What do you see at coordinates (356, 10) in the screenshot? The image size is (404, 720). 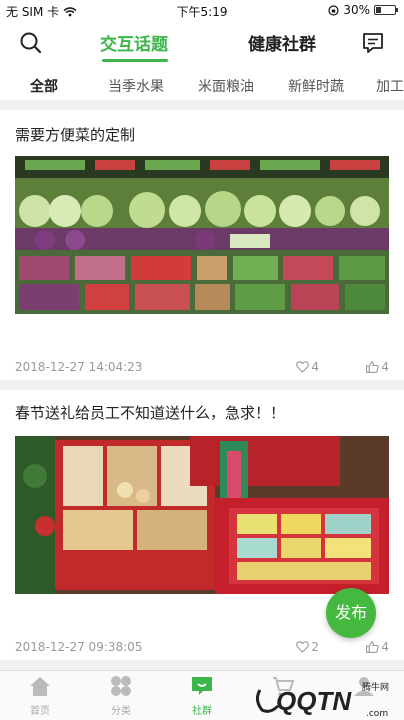 I see `battery-percent: 30%` at bounding box center [356, 10].